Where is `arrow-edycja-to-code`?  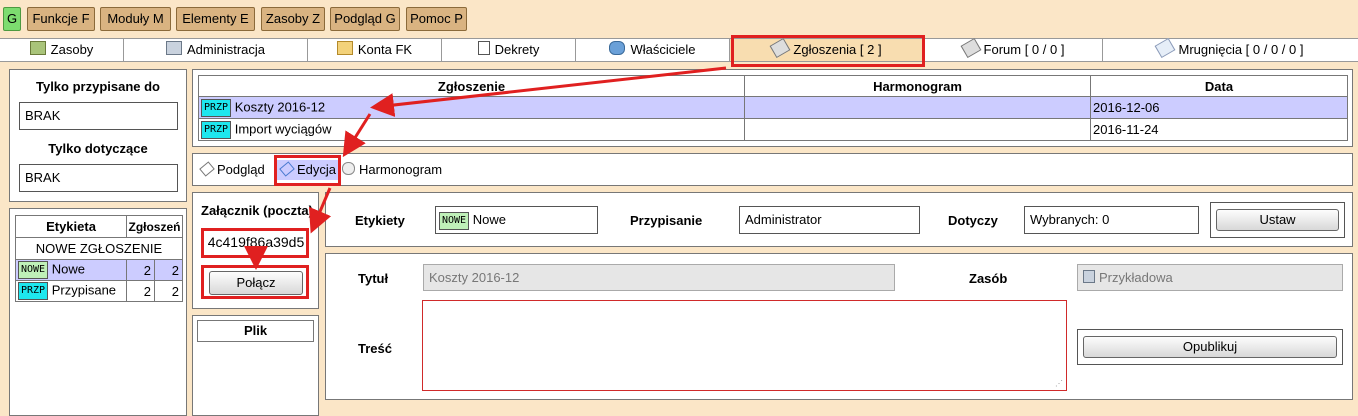
arrow-edycja-to-code is located at coordinates (320, 210).